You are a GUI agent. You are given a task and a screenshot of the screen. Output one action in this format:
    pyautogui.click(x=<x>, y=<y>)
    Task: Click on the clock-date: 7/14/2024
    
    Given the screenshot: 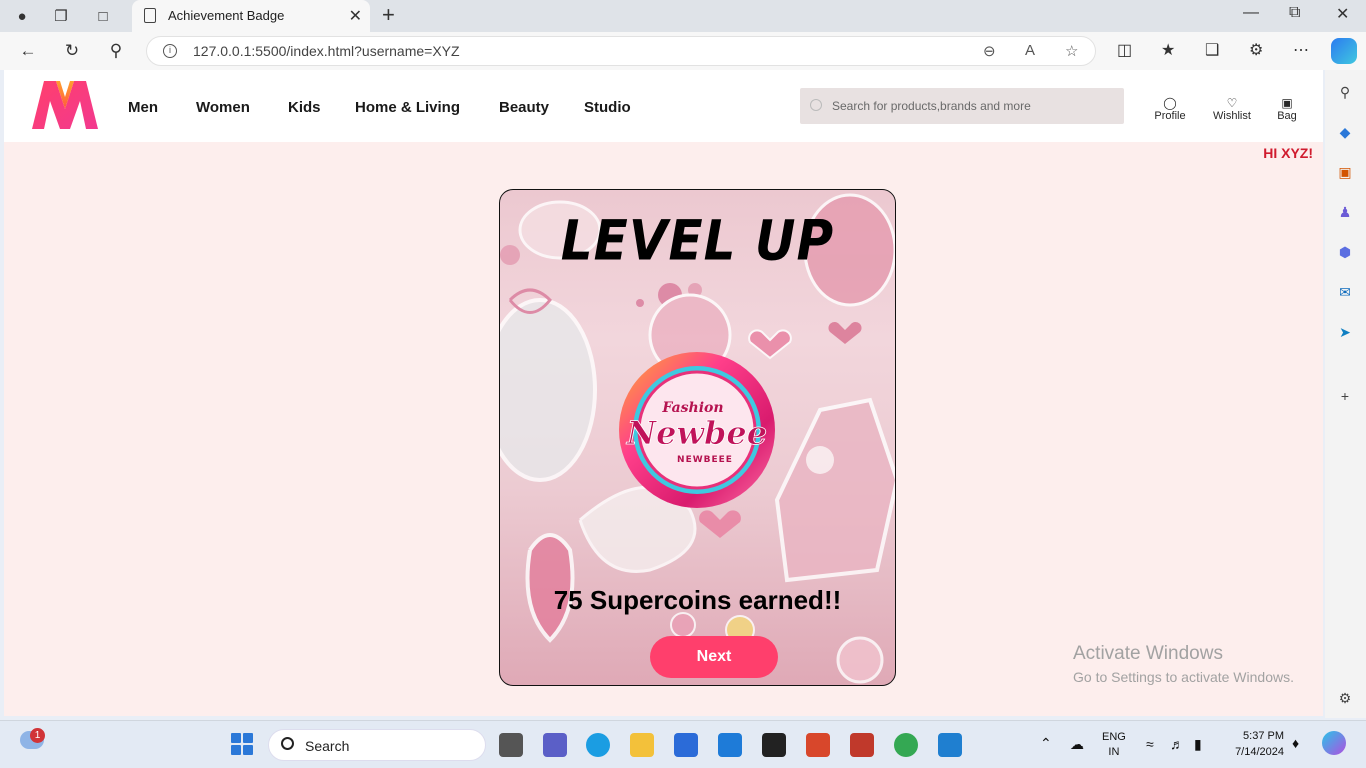 What is the action you would take?
    pyautogui.click(x=1259, y=752)
    